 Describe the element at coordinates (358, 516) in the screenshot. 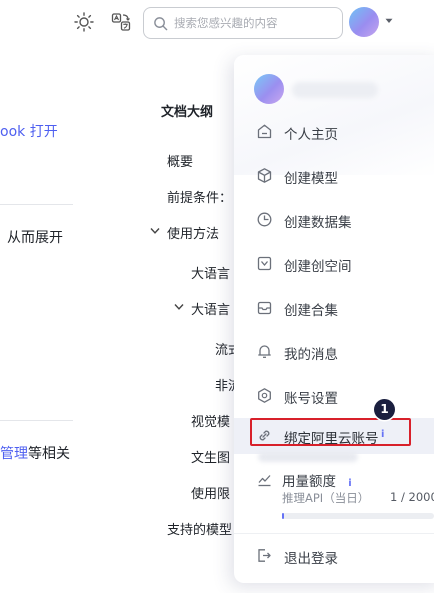

I see `usage-progress-bar` at that location.